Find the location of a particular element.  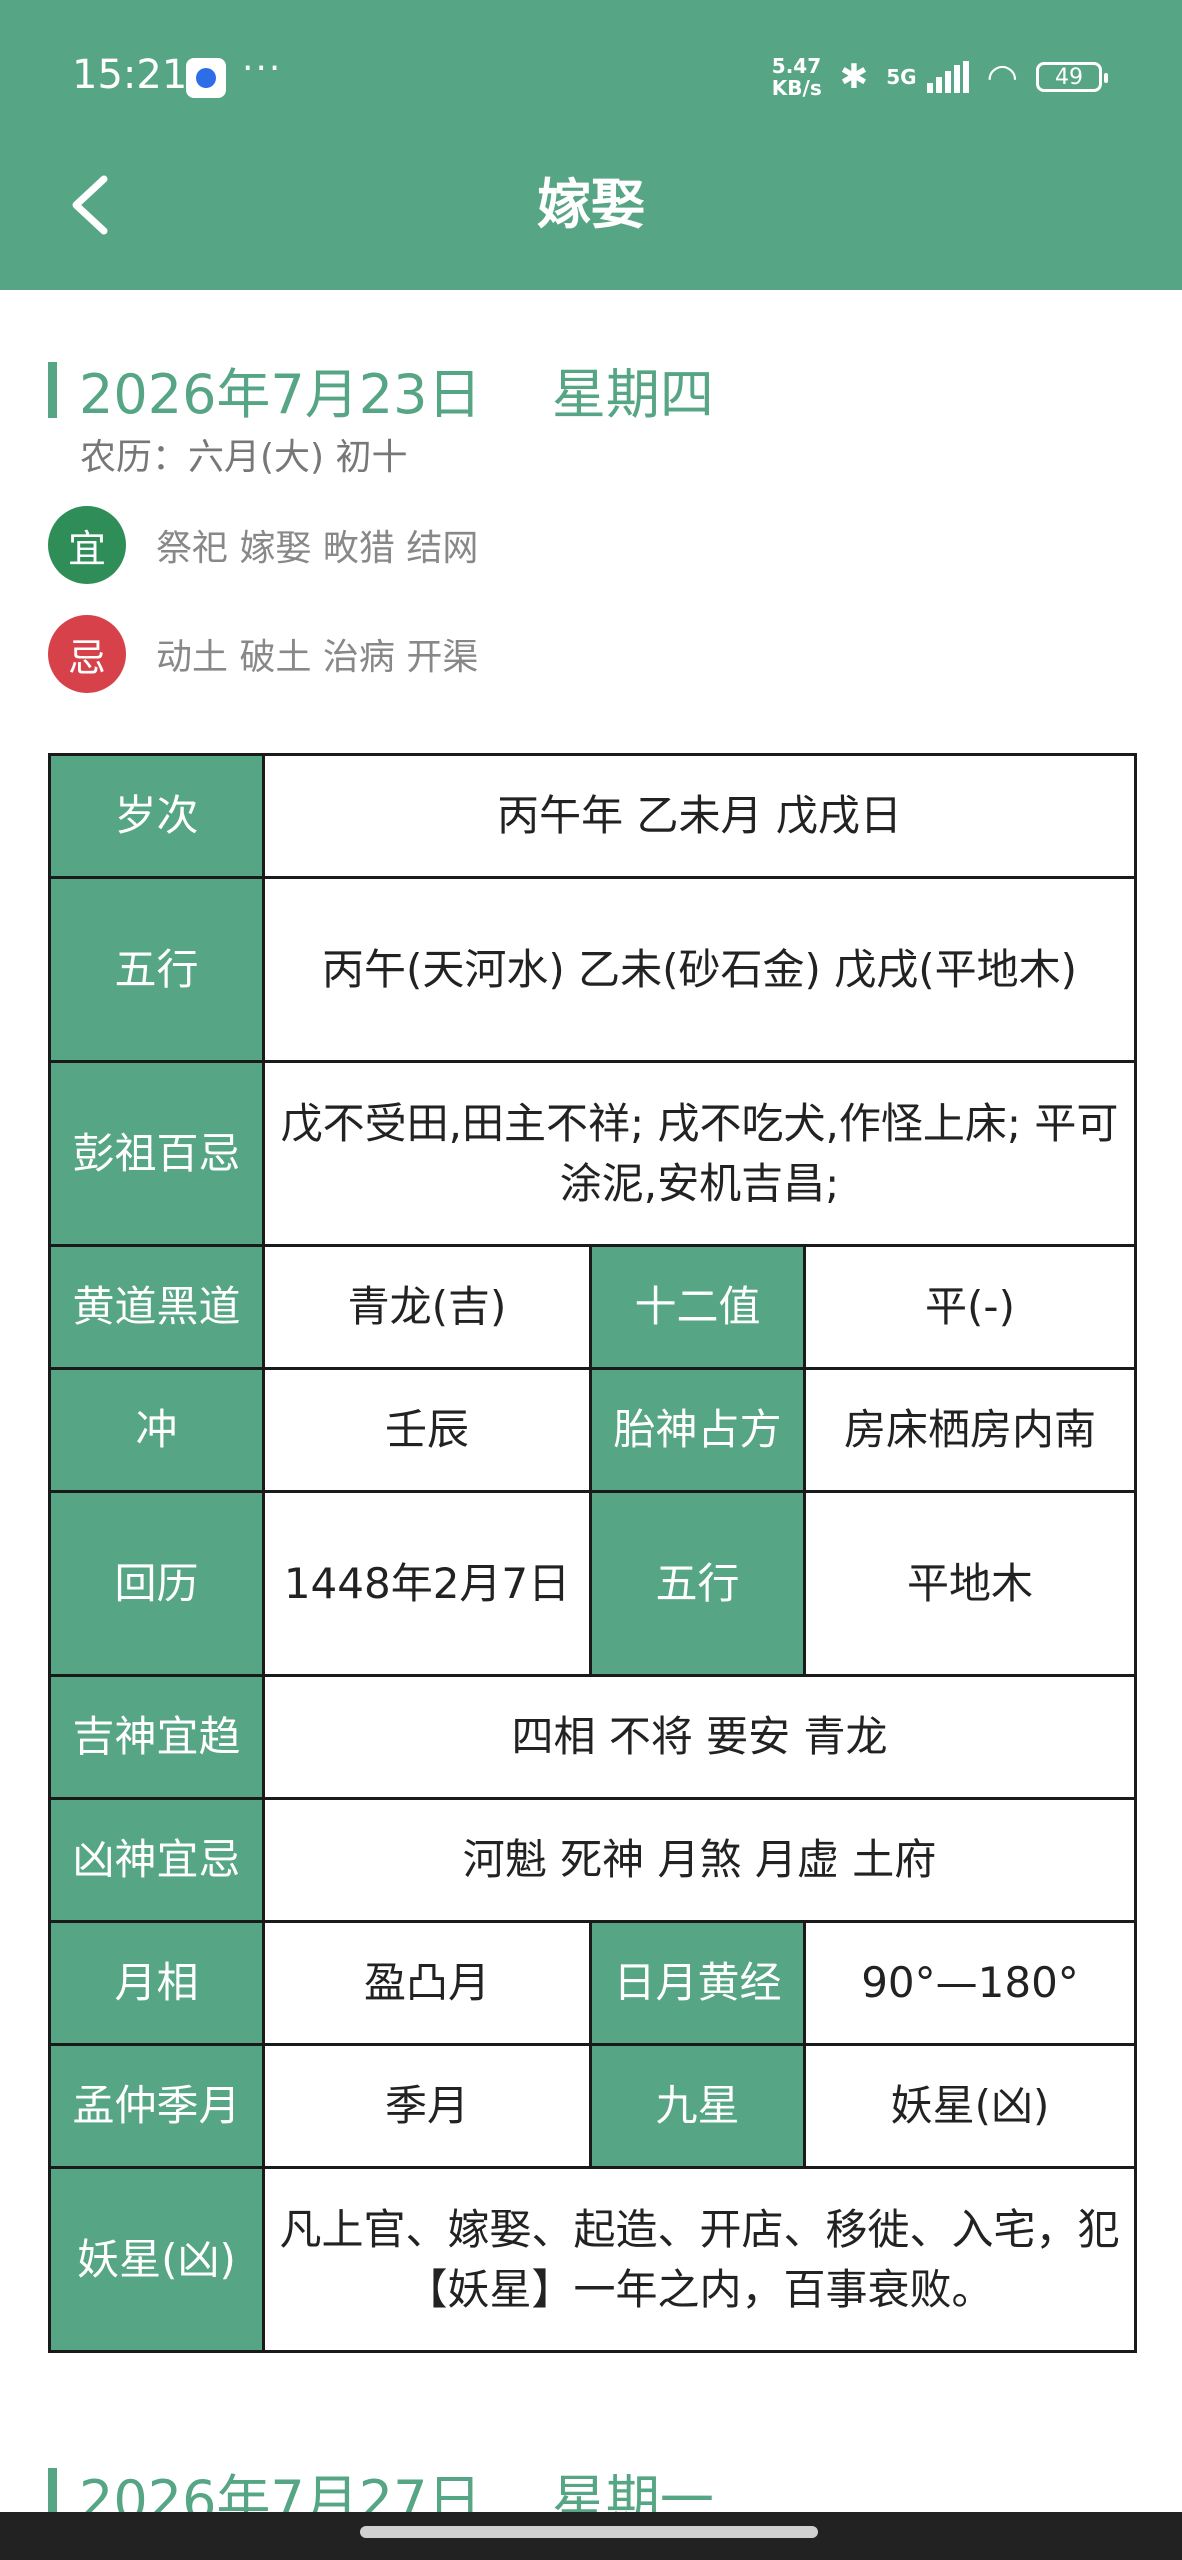

jishen-label: 吉神宜趋 is located at coordinates (156, 1737).